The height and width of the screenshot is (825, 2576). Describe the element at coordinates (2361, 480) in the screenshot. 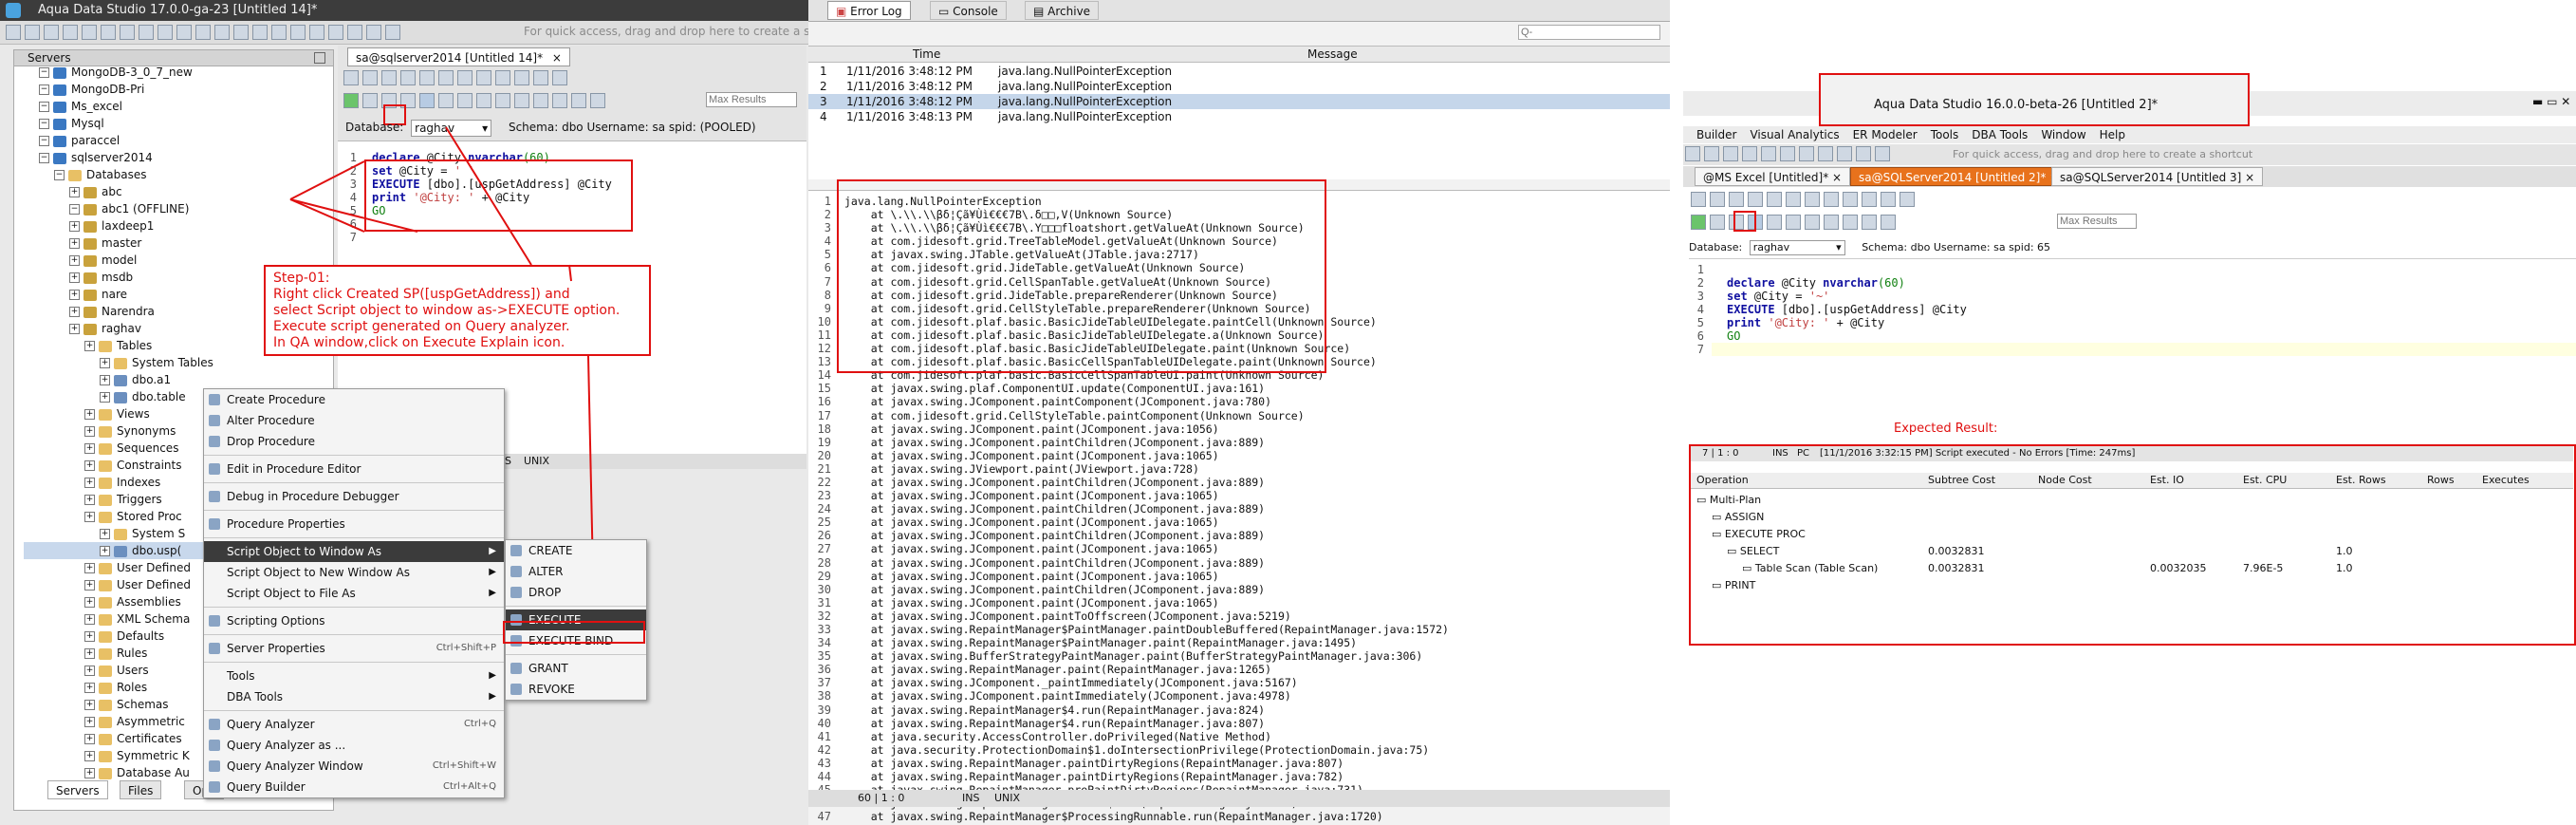

I see `plan-column-header: Est. Rows` at that location.